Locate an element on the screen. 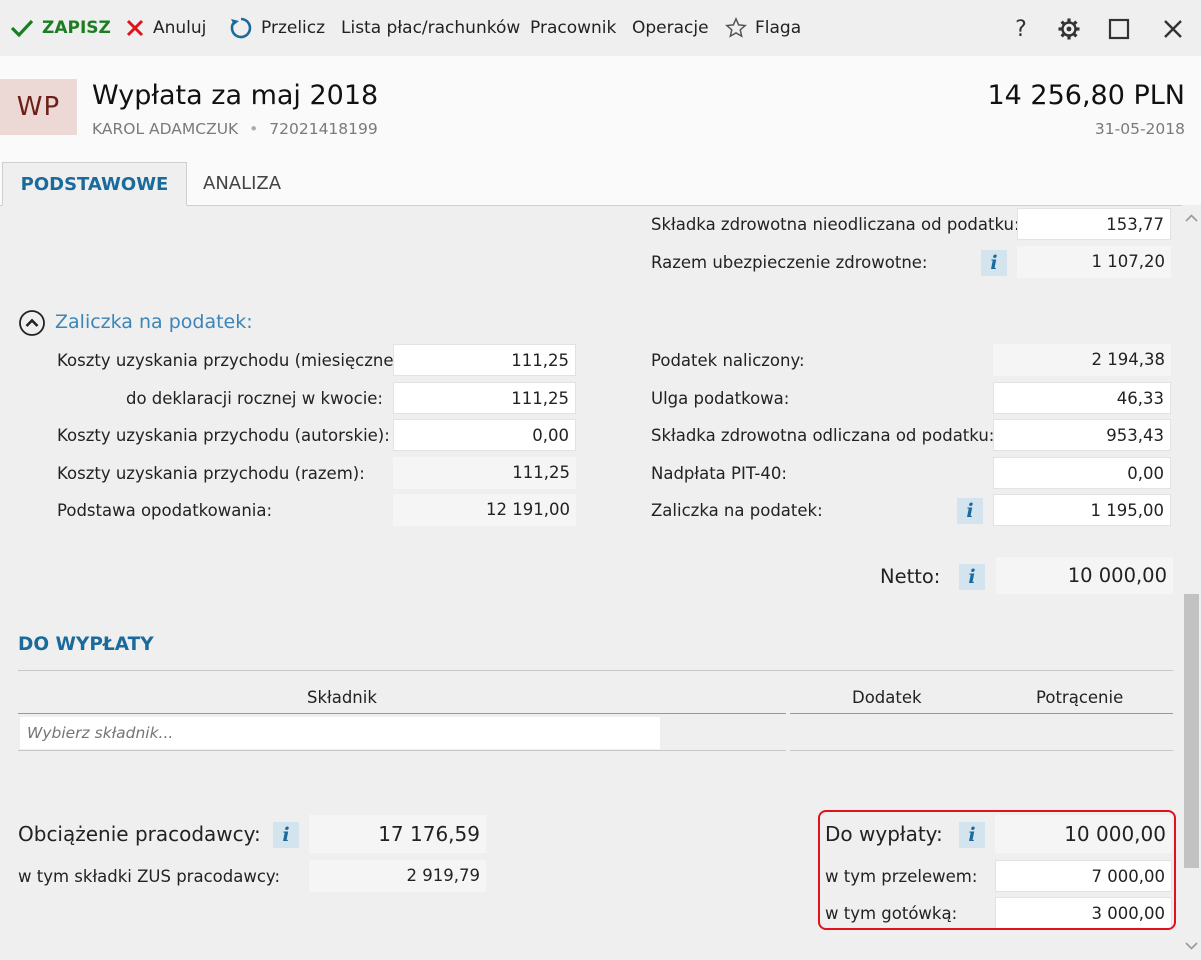  costs-monthly-field: 111,25 is located at coordinates (484, 360).